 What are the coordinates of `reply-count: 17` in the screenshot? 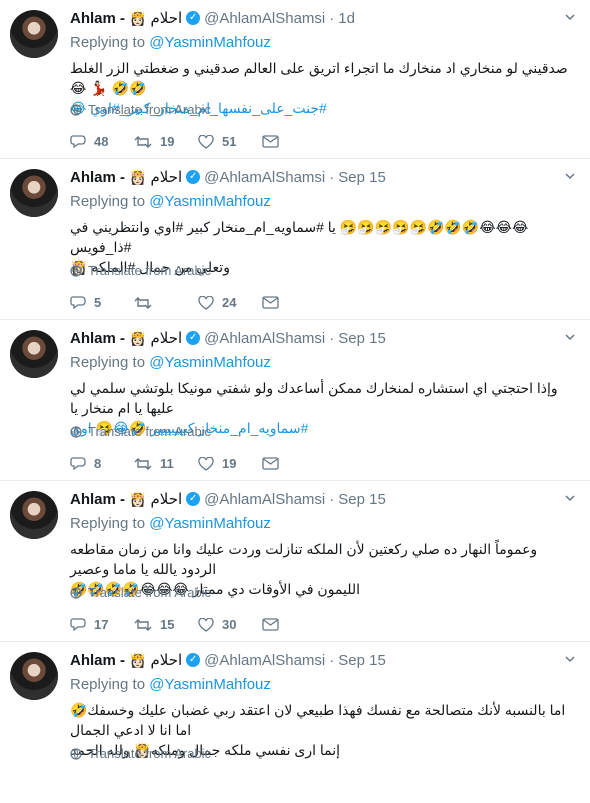 It's located at (101, 624).